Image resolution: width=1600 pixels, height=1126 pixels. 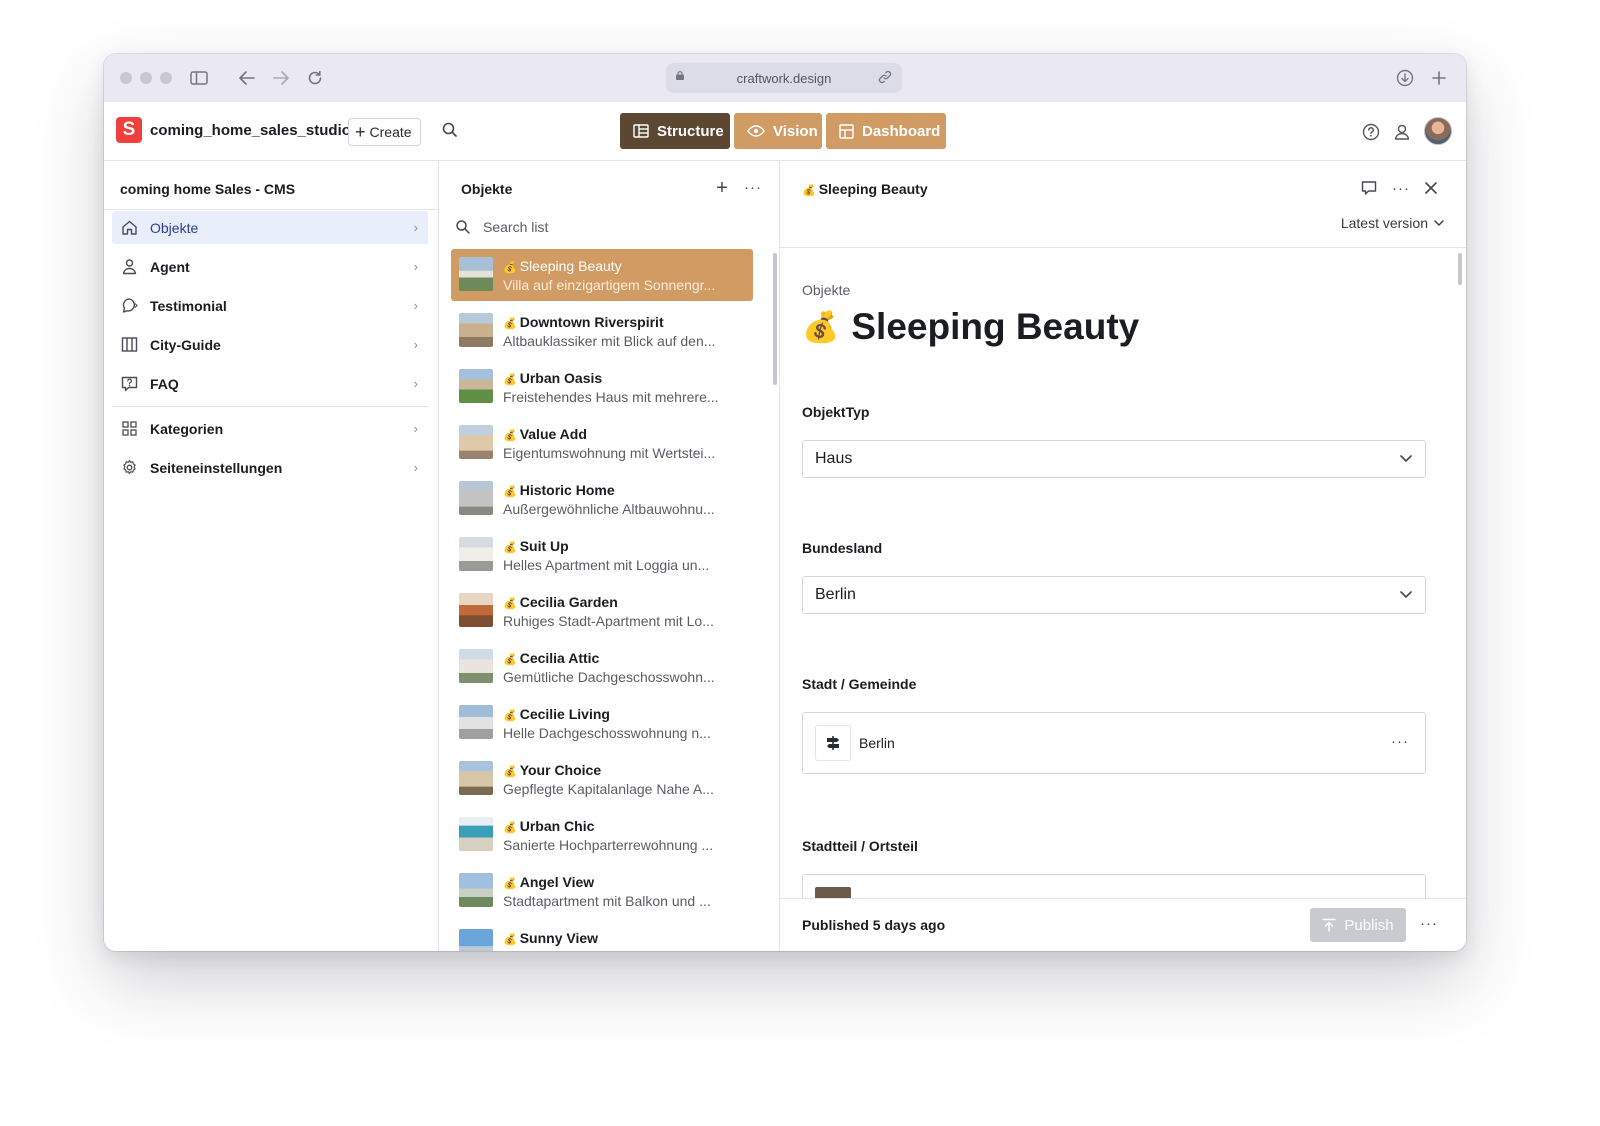 I want to click on link-icon, so click(x=885, y=77).